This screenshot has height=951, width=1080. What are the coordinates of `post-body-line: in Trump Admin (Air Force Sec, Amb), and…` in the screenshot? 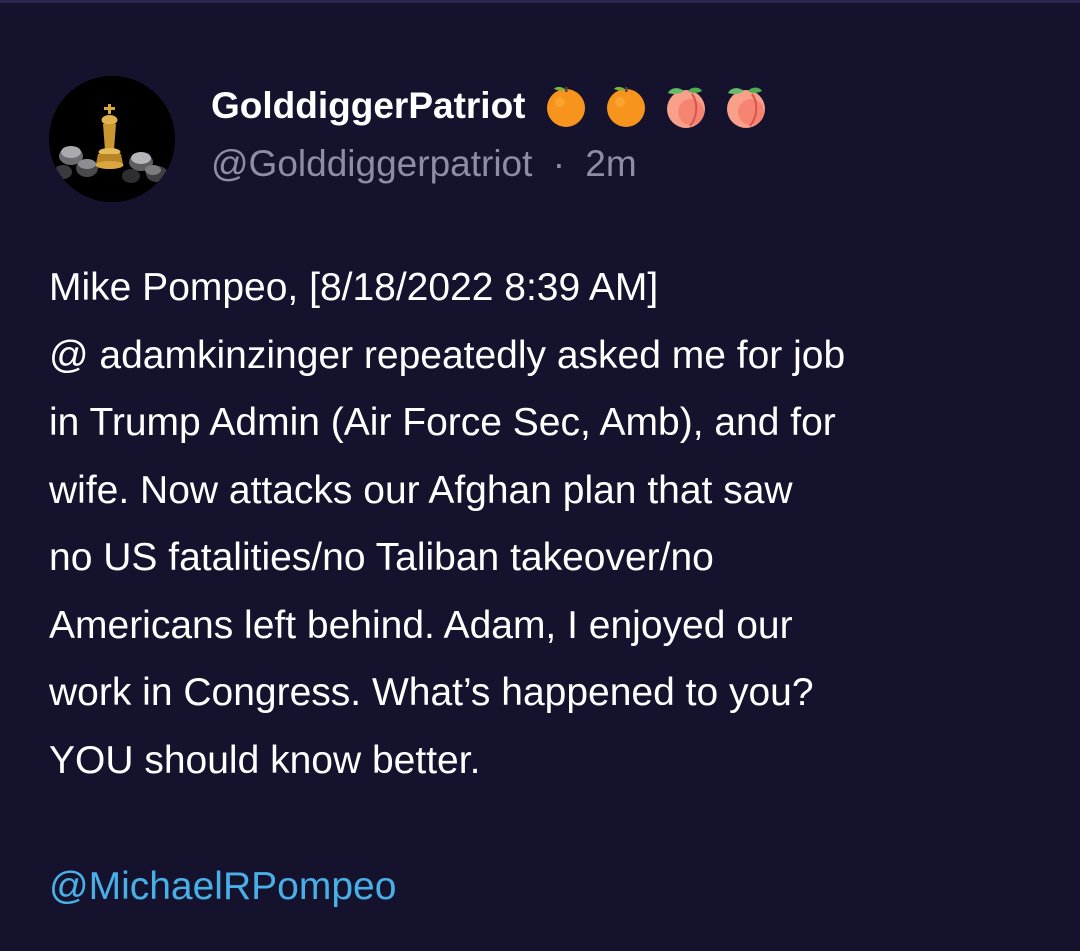 It's located at (442, 422).